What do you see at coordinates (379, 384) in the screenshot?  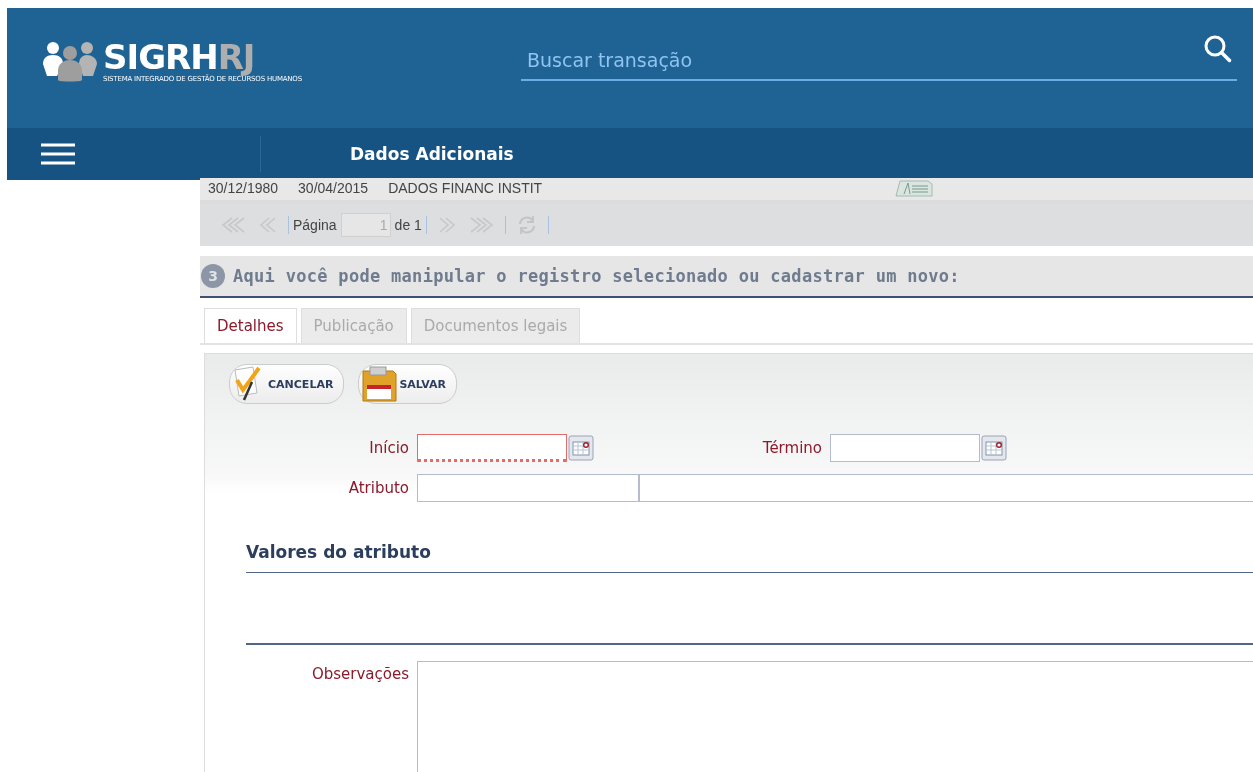 I see `floppy-disk-icon` at bounding box center [379, 384].